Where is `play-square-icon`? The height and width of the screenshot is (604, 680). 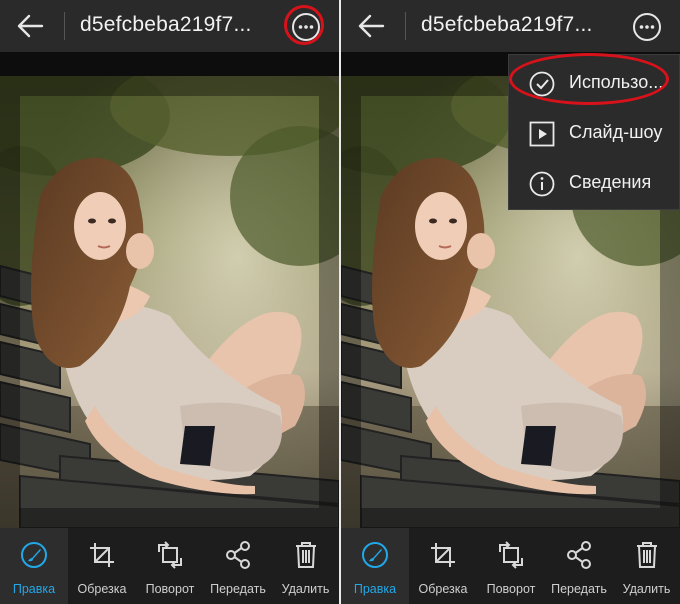
play-square-icon is located at coordinates (542, 134).